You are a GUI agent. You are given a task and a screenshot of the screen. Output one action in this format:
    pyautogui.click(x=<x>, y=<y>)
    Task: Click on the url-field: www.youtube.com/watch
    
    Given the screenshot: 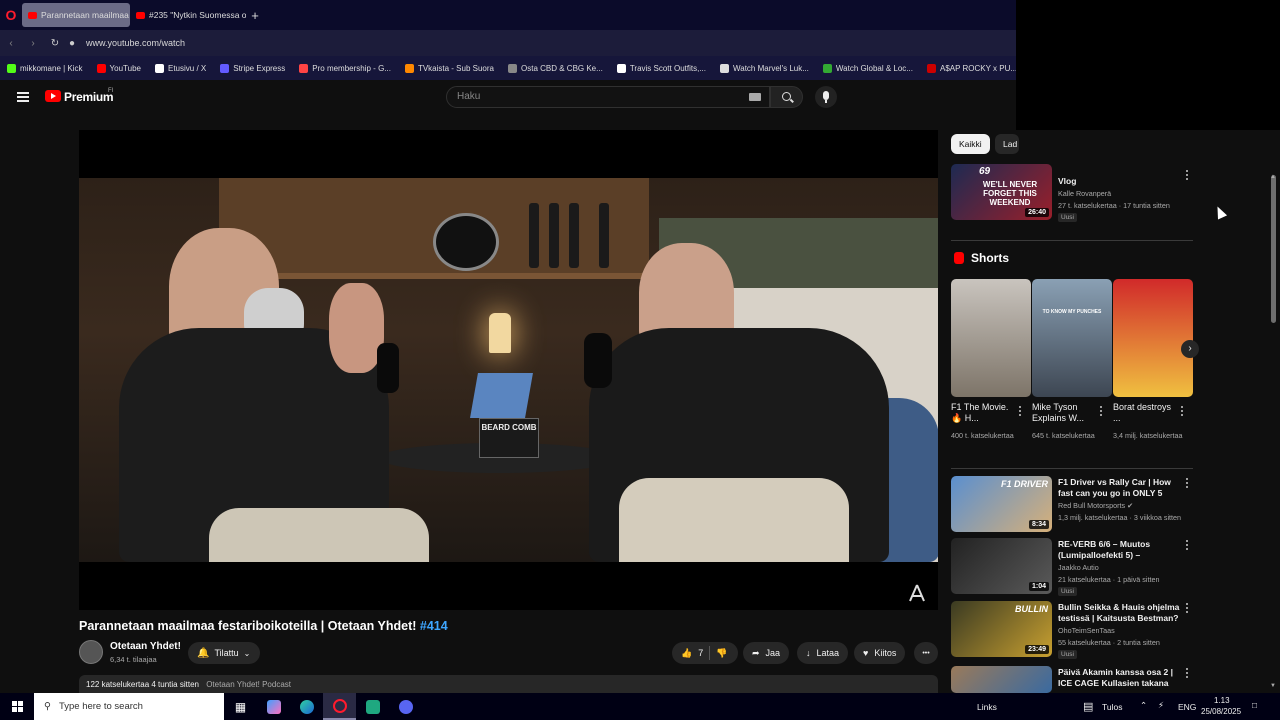 What is the action you would take?
    pyautogui.click(x=135, y=43)
    